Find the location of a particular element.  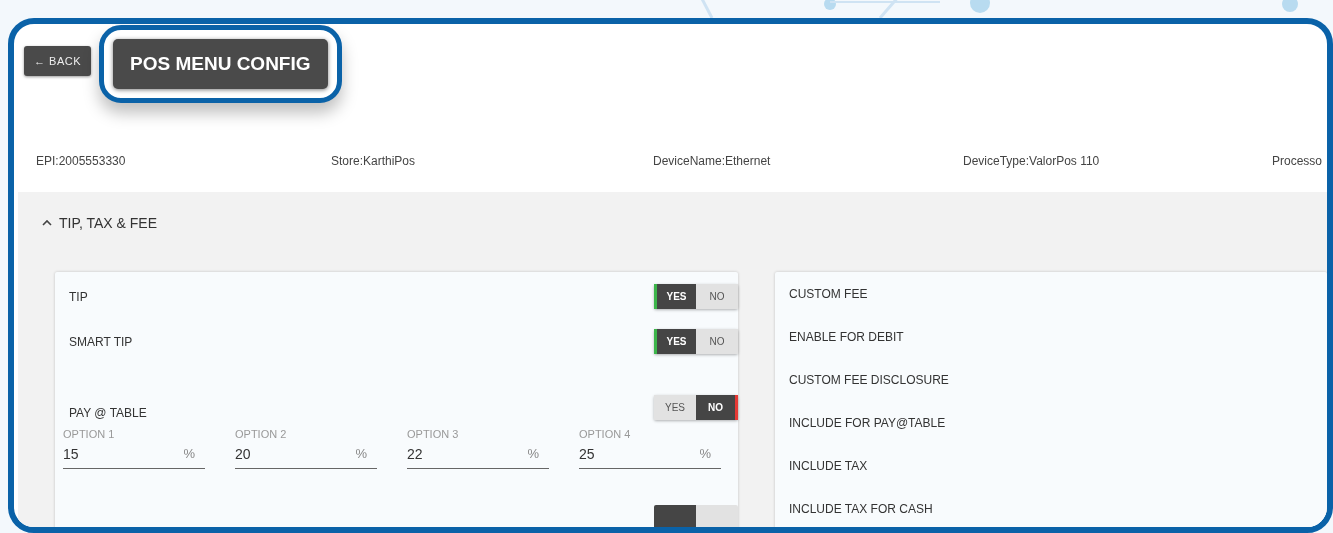

percent-input-field: OPTION 2 20 % is located at coordinates (306, 448).